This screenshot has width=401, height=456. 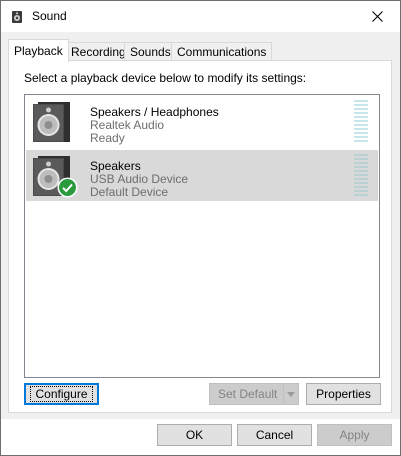 I want to click on device-status: Ready, so click(x=107, y=138).